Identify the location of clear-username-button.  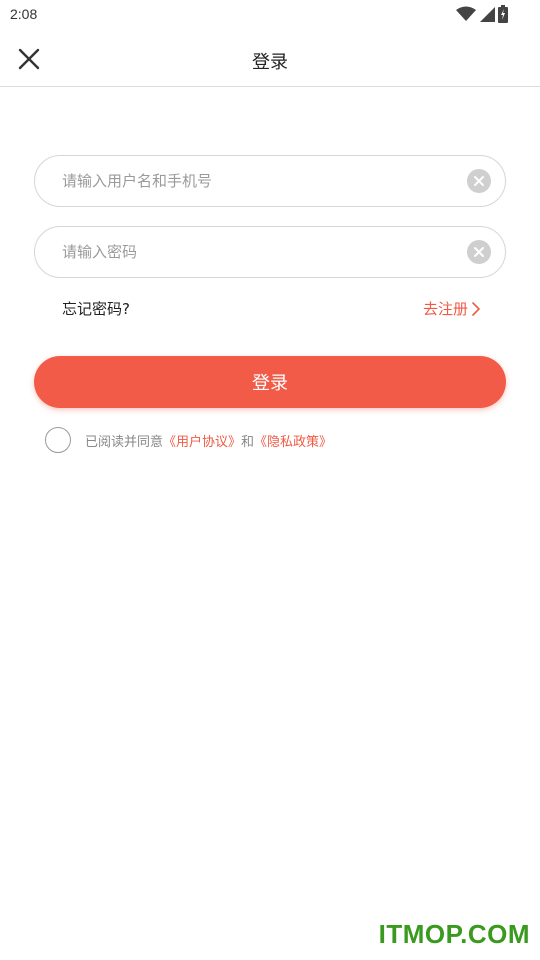
(479, 181).